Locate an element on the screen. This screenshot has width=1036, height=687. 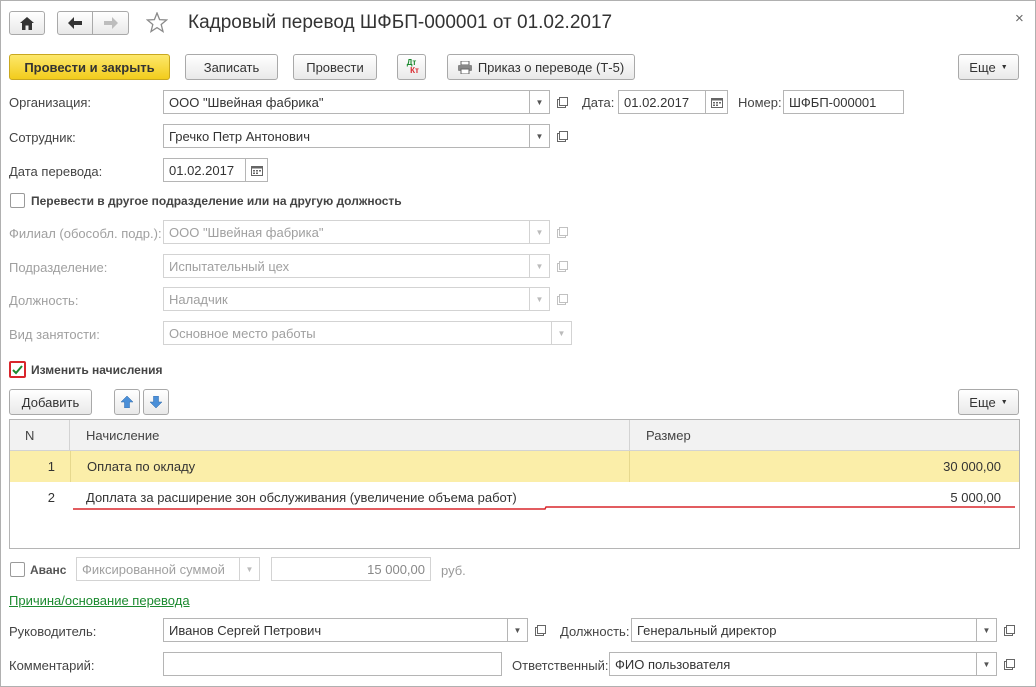
column-header-amount: Размер is located at coordinates (824, 435).